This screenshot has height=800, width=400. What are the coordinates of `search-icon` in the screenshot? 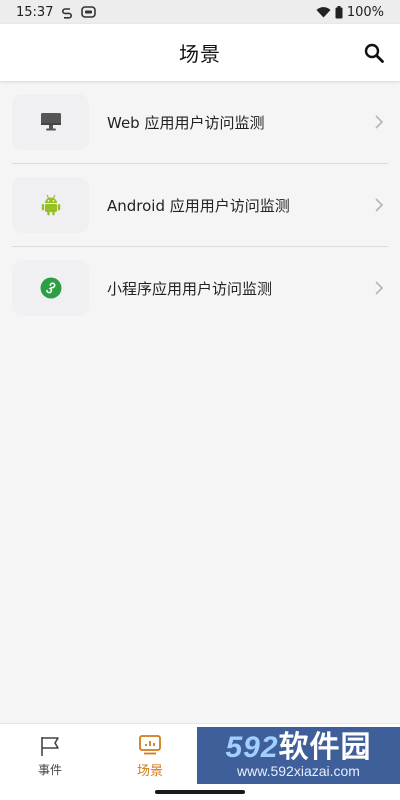 It's located at (374, 53).